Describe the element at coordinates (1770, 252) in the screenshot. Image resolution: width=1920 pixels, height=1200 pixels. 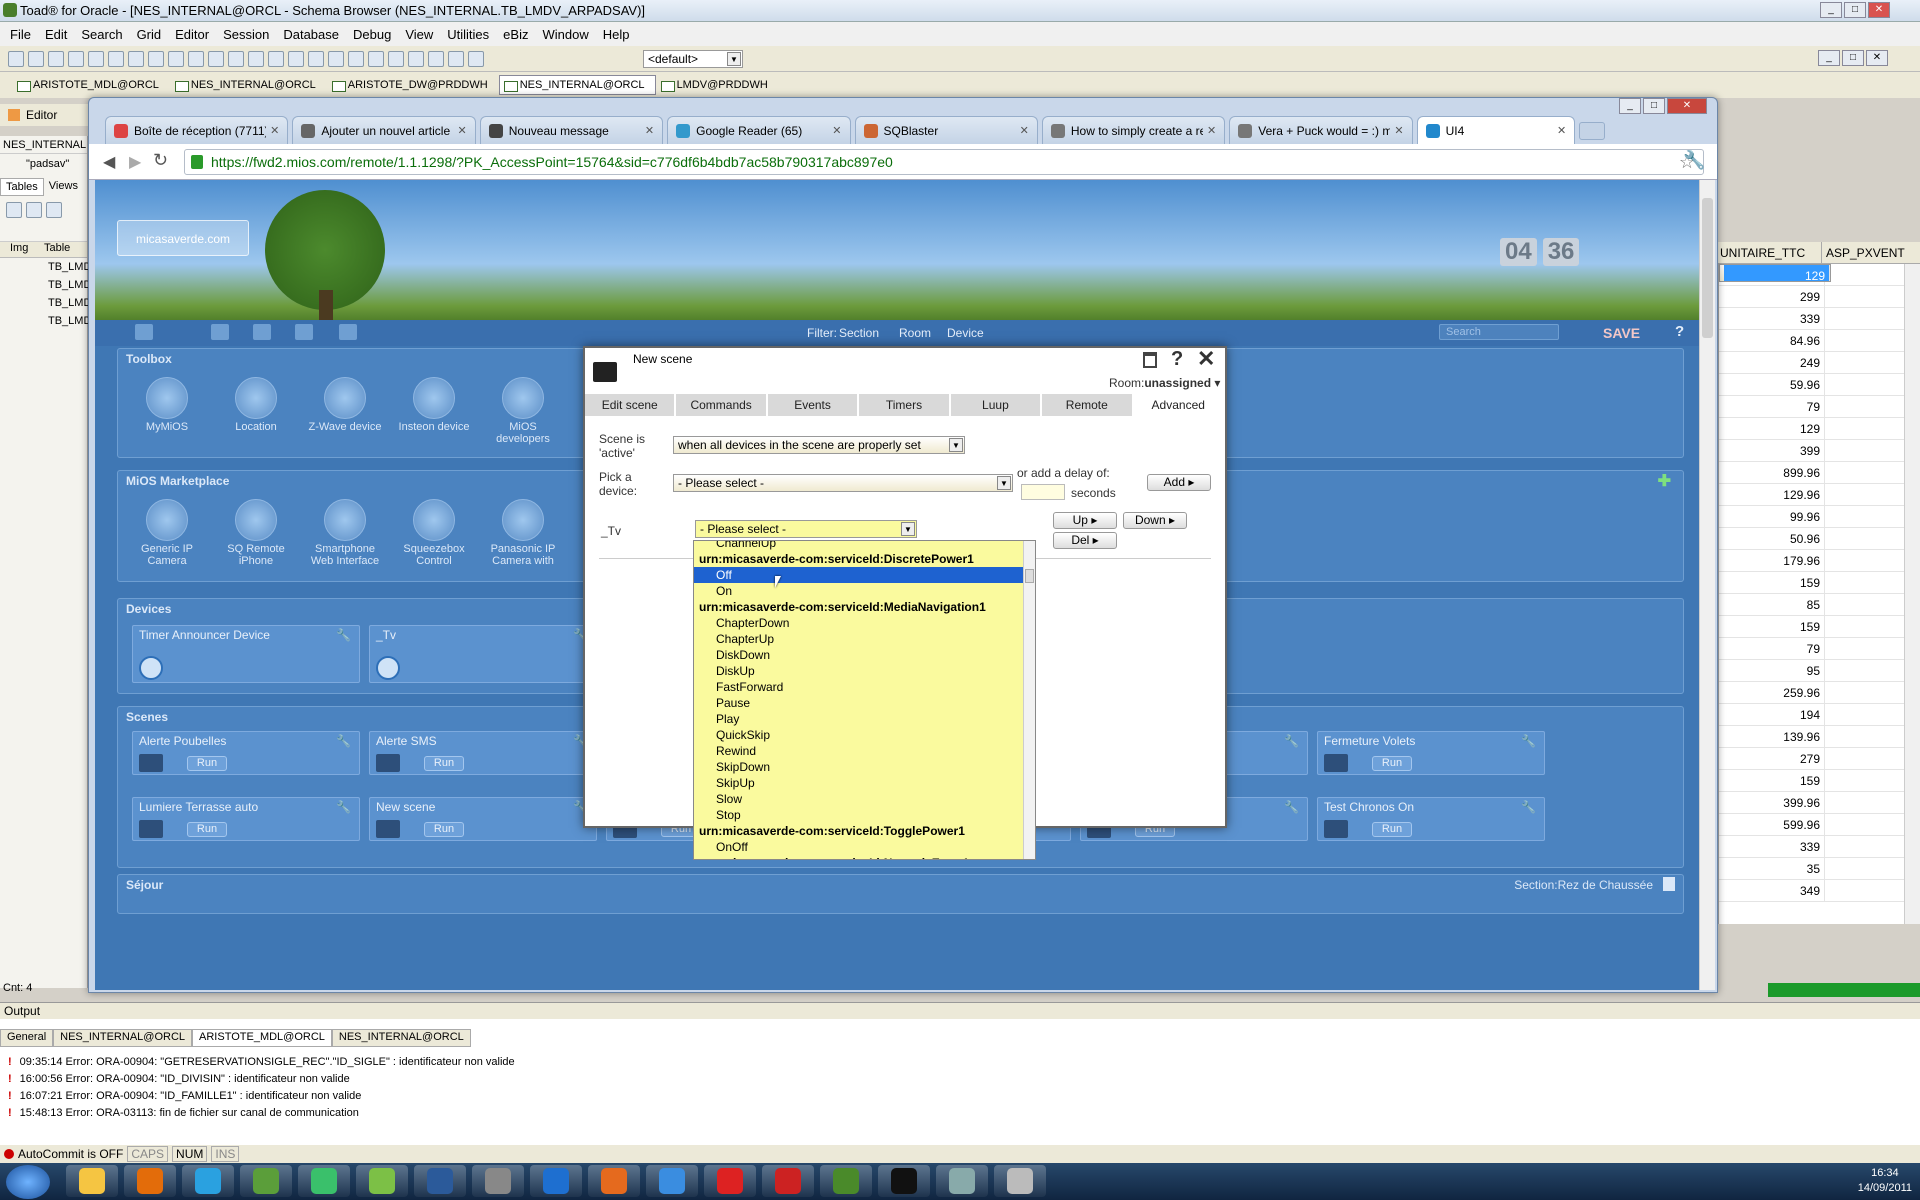
I see `grid-col-unitaire-ttc: UNITAIRE_TTC` at that location.